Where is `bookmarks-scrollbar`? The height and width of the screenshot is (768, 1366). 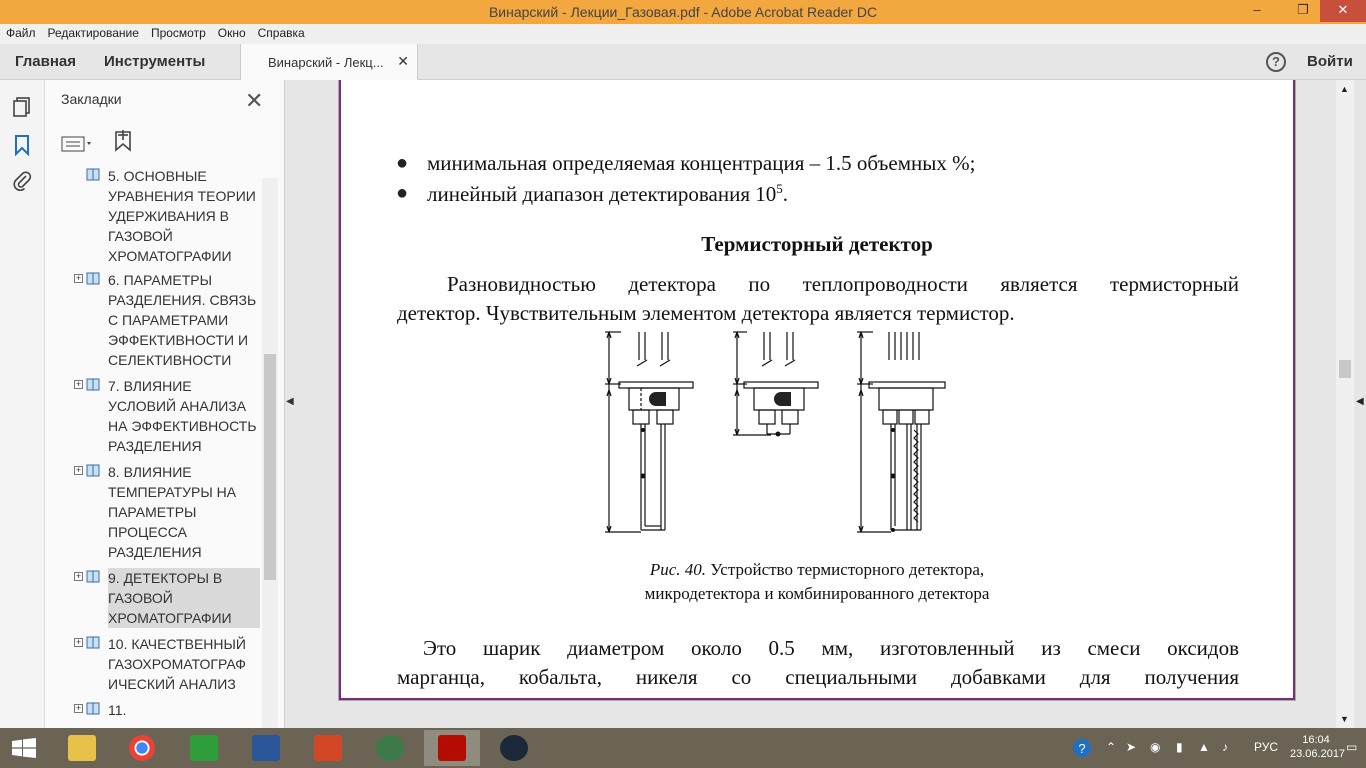 bookmarks-scrollbar is located at coordinates (270, 453).